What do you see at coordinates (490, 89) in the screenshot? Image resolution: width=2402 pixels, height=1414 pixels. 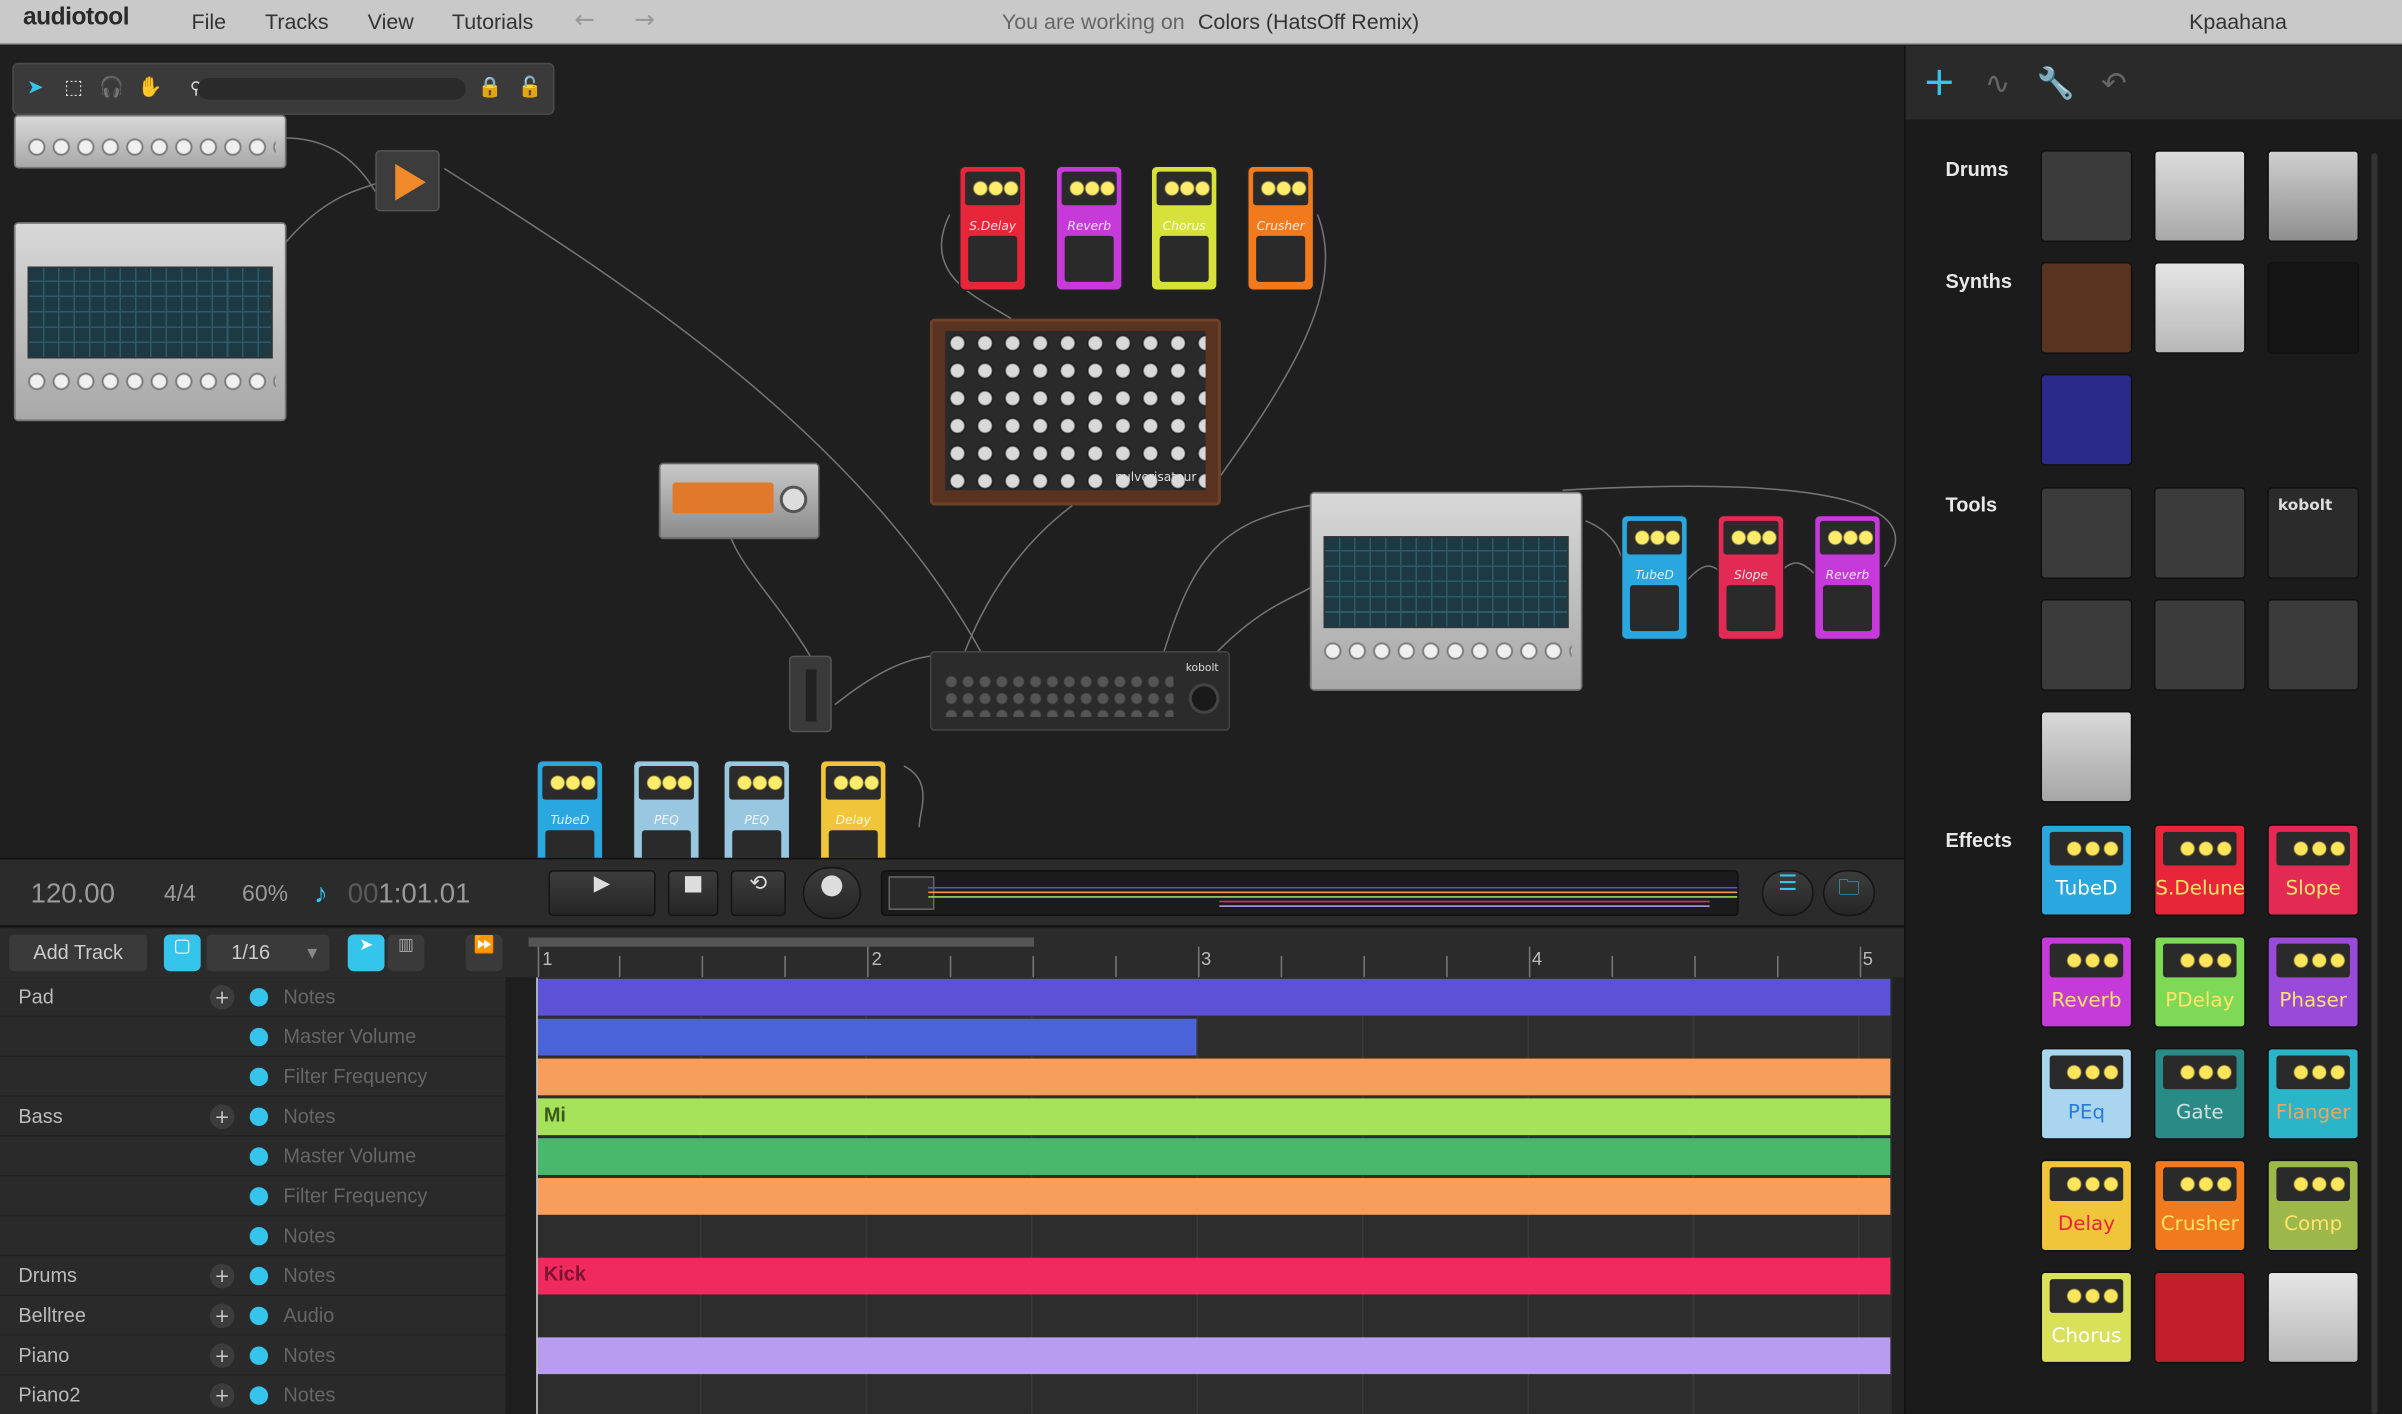 I see `lock-icon: 🔒` at bounding box center [490, 89].